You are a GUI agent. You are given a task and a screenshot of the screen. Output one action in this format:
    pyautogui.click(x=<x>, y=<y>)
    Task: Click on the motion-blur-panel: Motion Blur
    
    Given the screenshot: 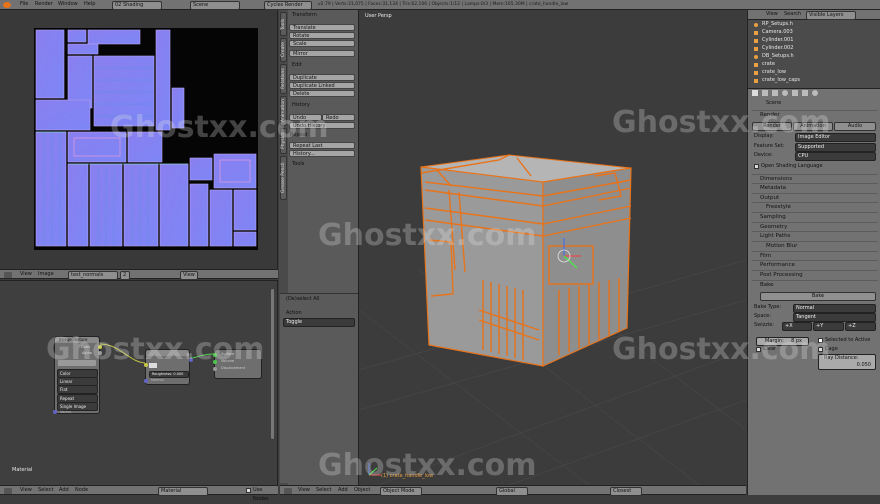 What is the action you would take?
    pyautogui.click(x=815, y=245)
    